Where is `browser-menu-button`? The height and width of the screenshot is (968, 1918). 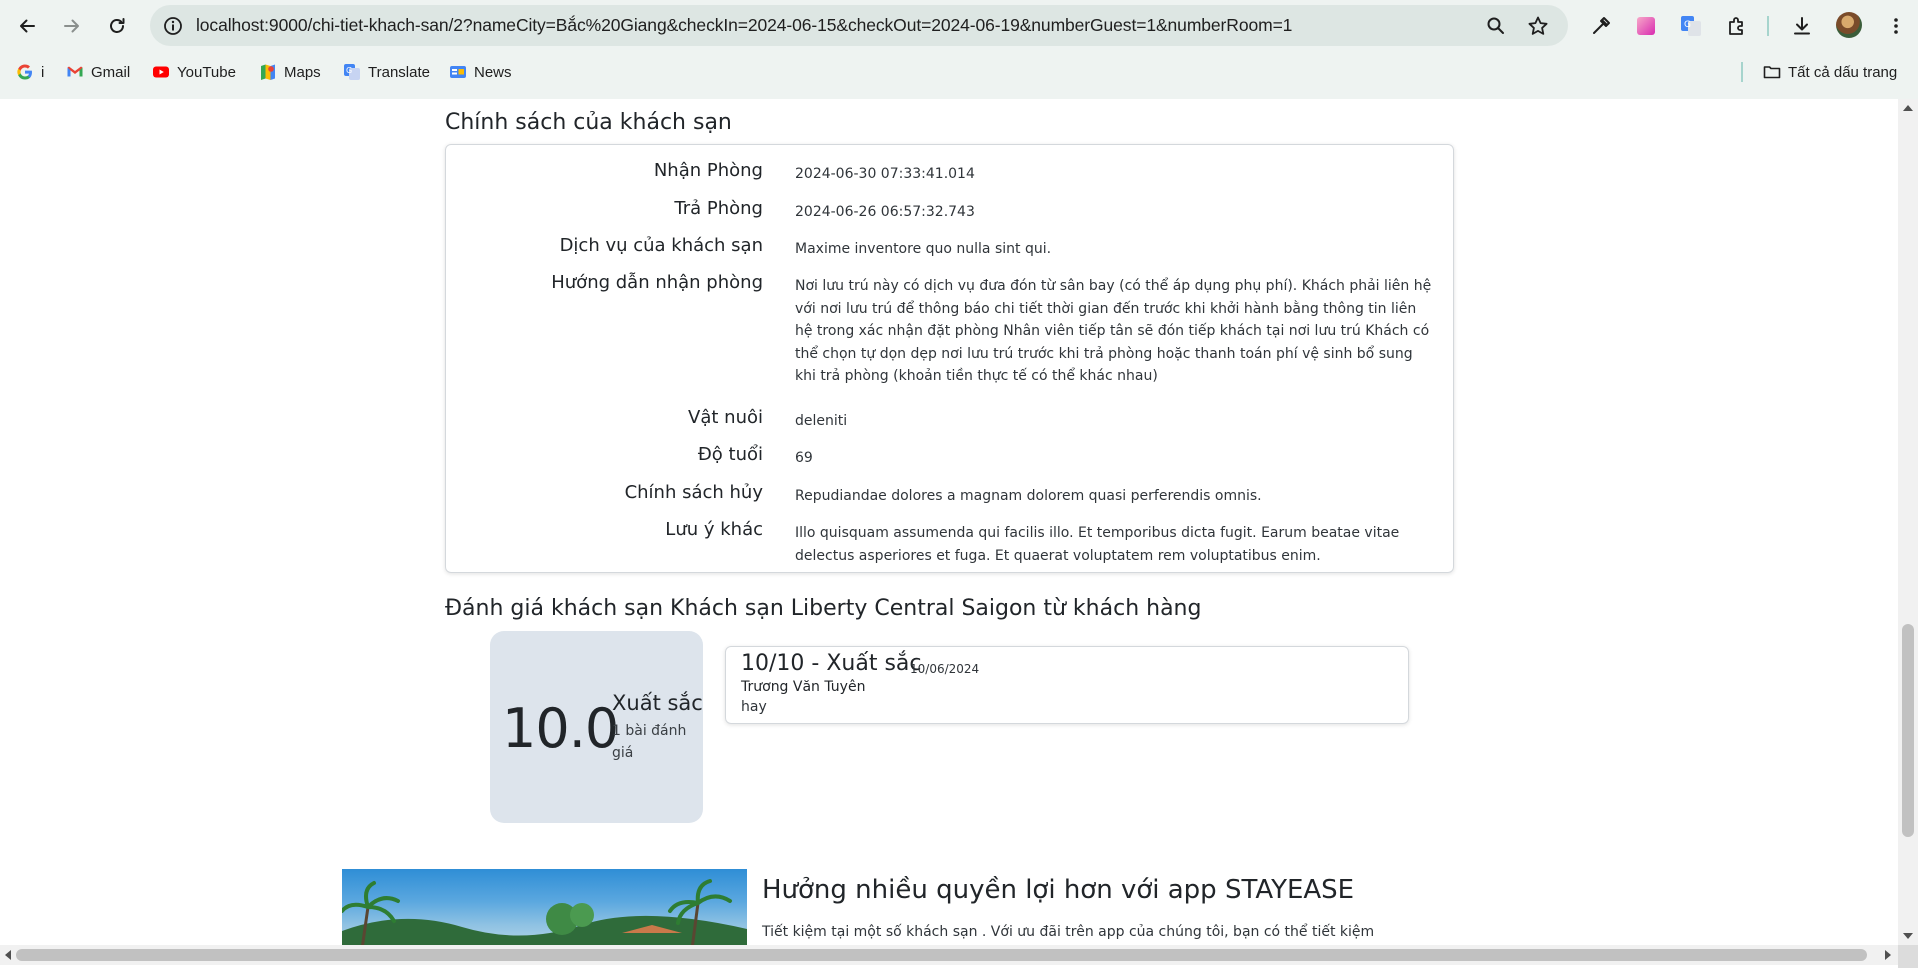
browser-menu-button is located at coordinates (1896, 26).